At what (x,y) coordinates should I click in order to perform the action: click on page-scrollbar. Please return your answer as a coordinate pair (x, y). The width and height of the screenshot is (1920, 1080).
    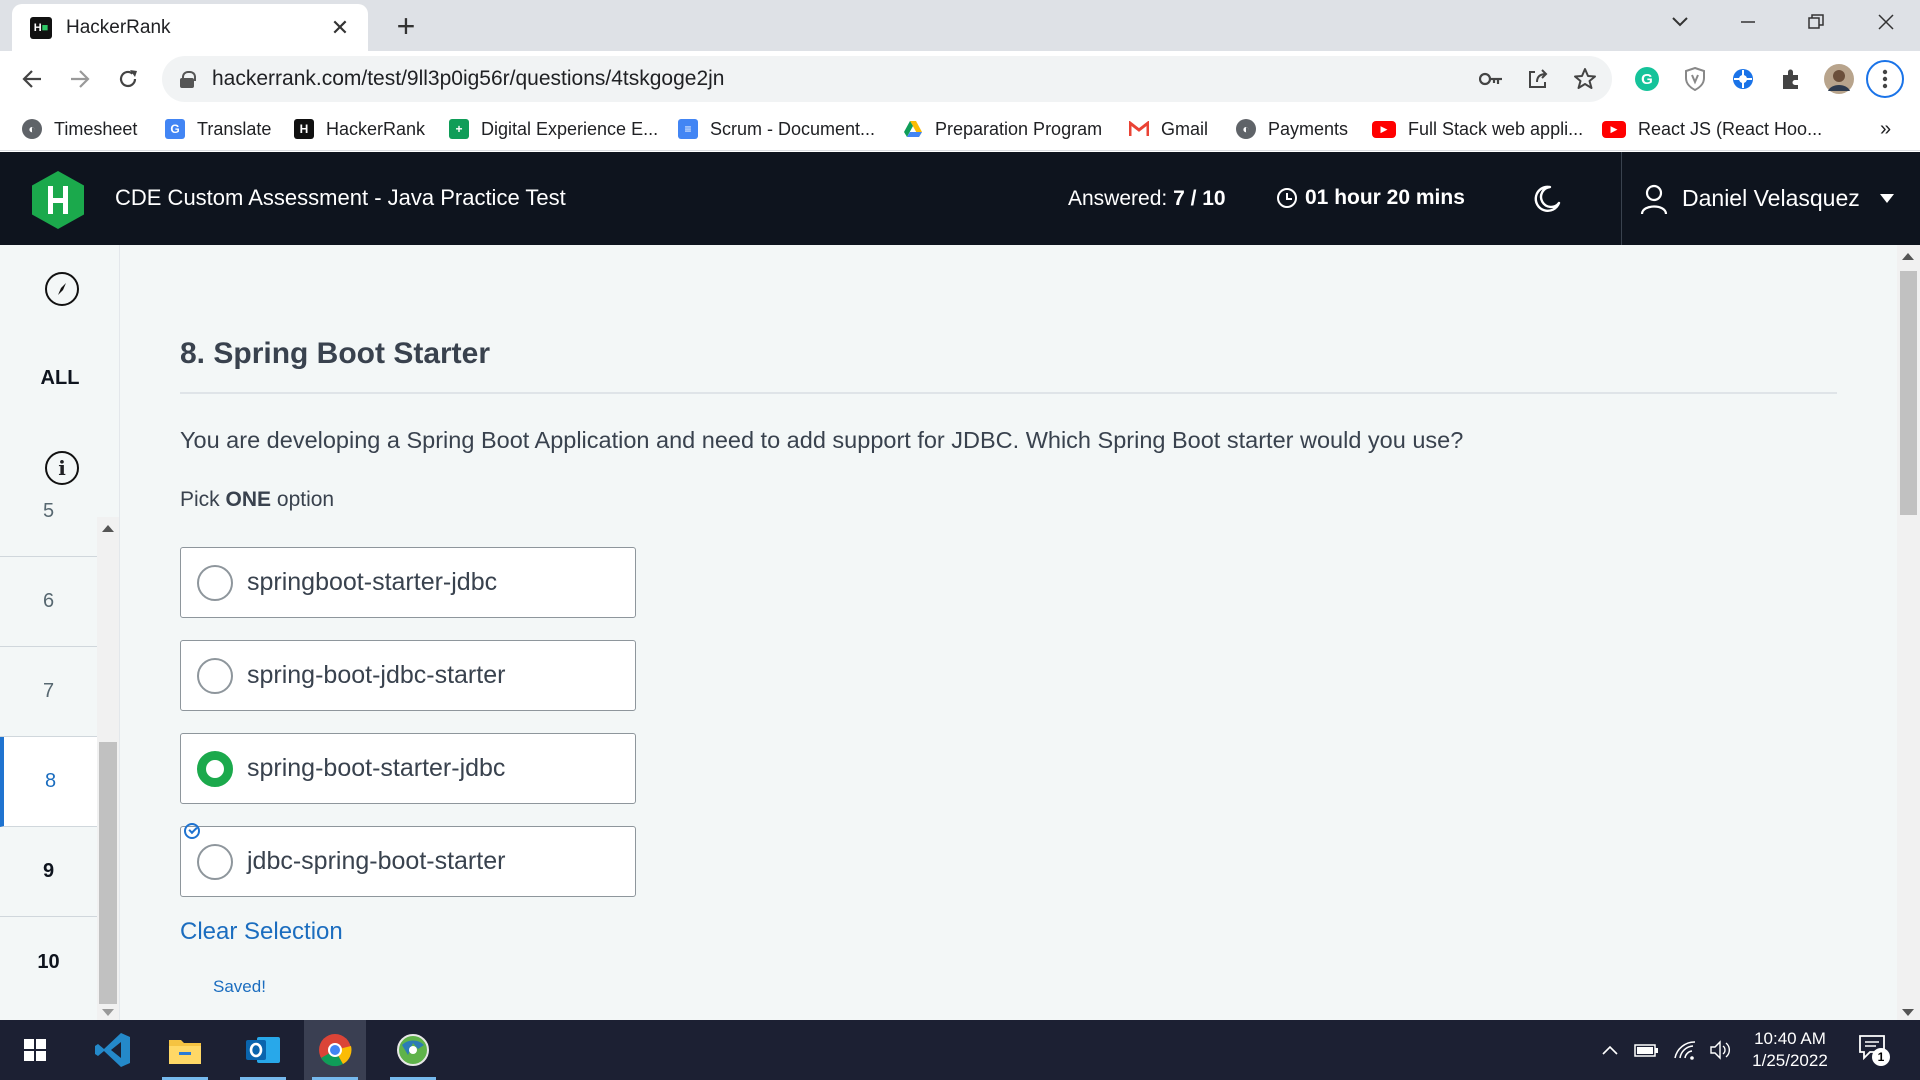
    Looking at the image, I should click on (1908, 632).